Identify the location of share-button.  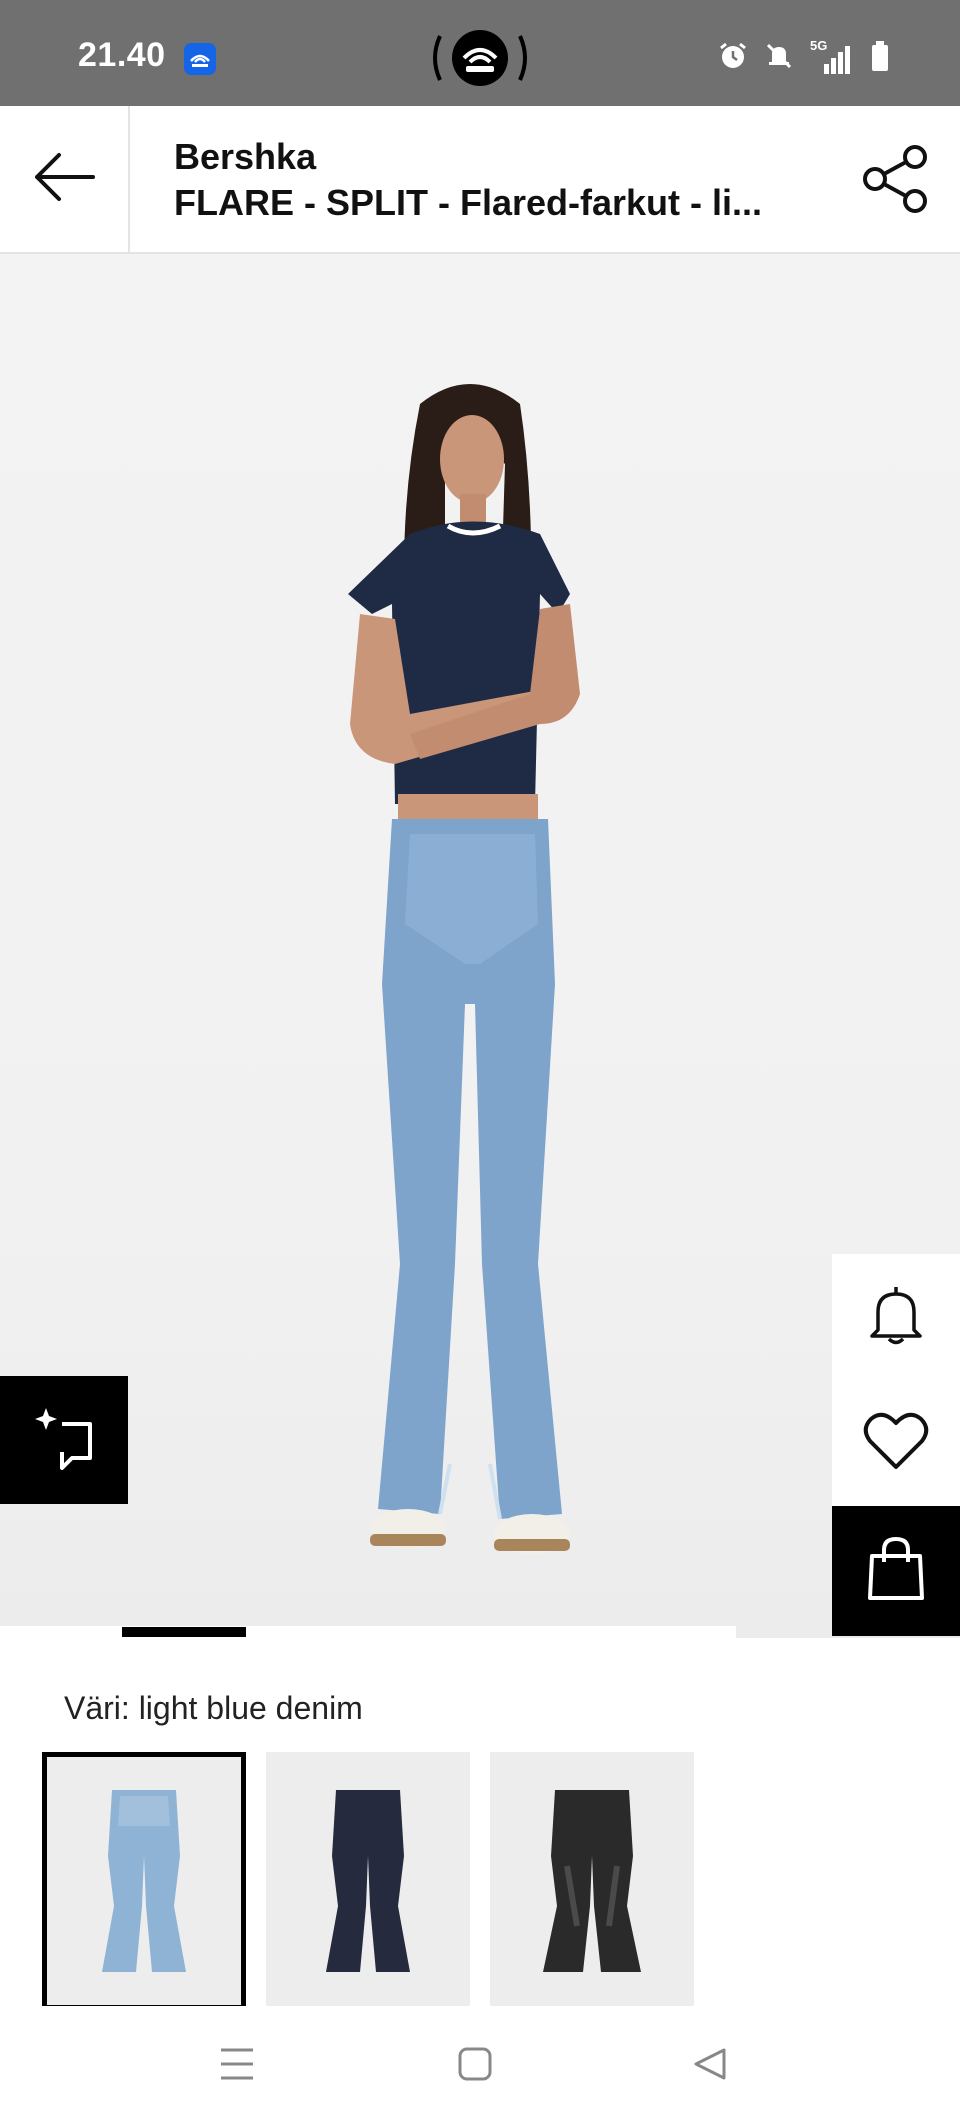
(895, 181).